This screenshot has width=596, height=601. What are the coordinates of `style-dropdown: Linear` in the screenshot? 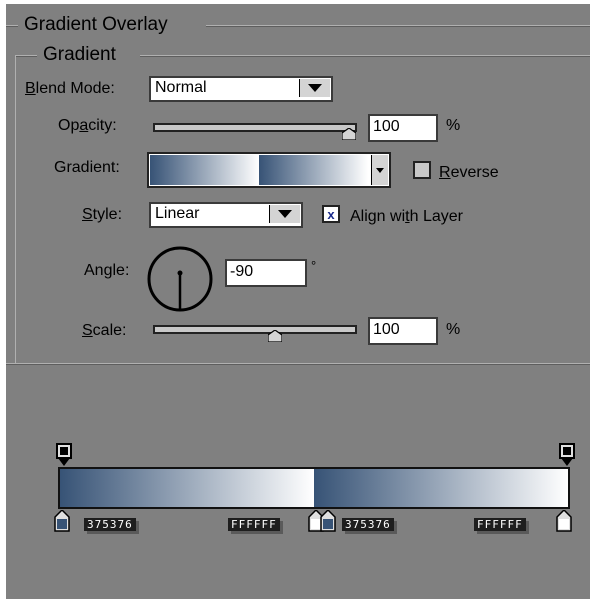 It's located at (226, 215).